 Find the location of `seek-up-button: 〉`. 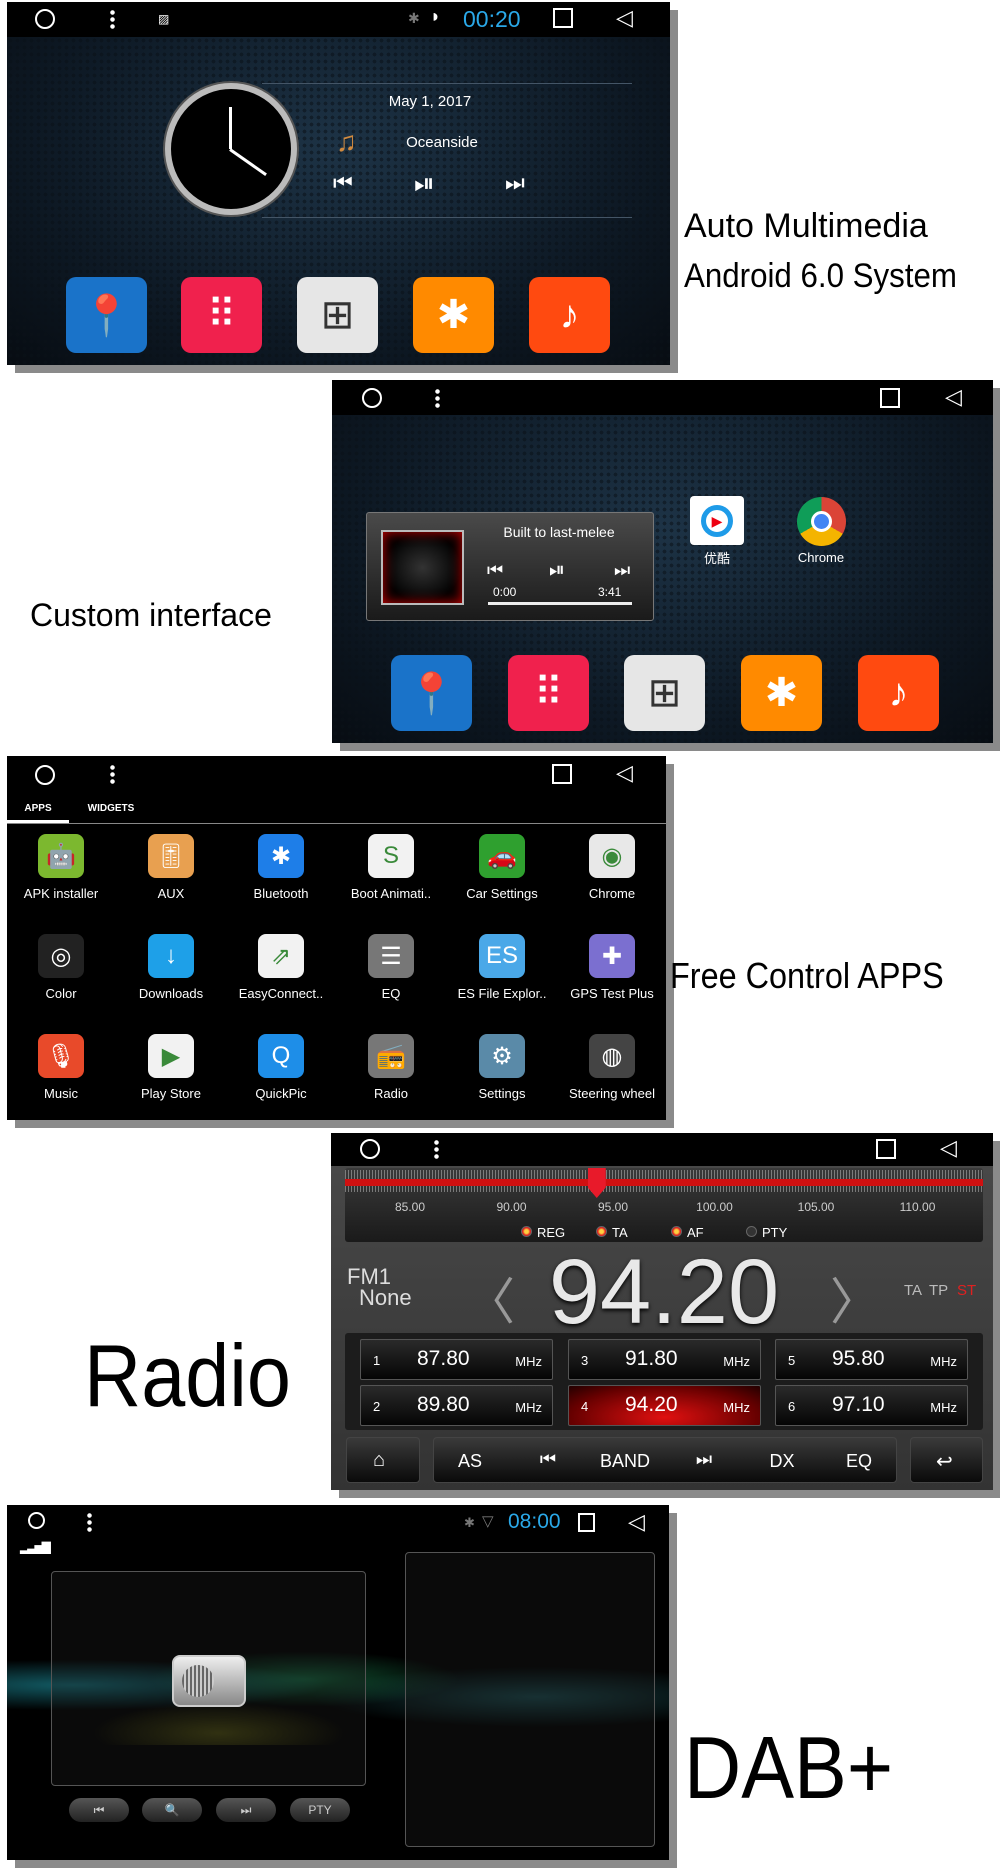

seek-up-button: 〉 is located at coordinates (855, 1298).